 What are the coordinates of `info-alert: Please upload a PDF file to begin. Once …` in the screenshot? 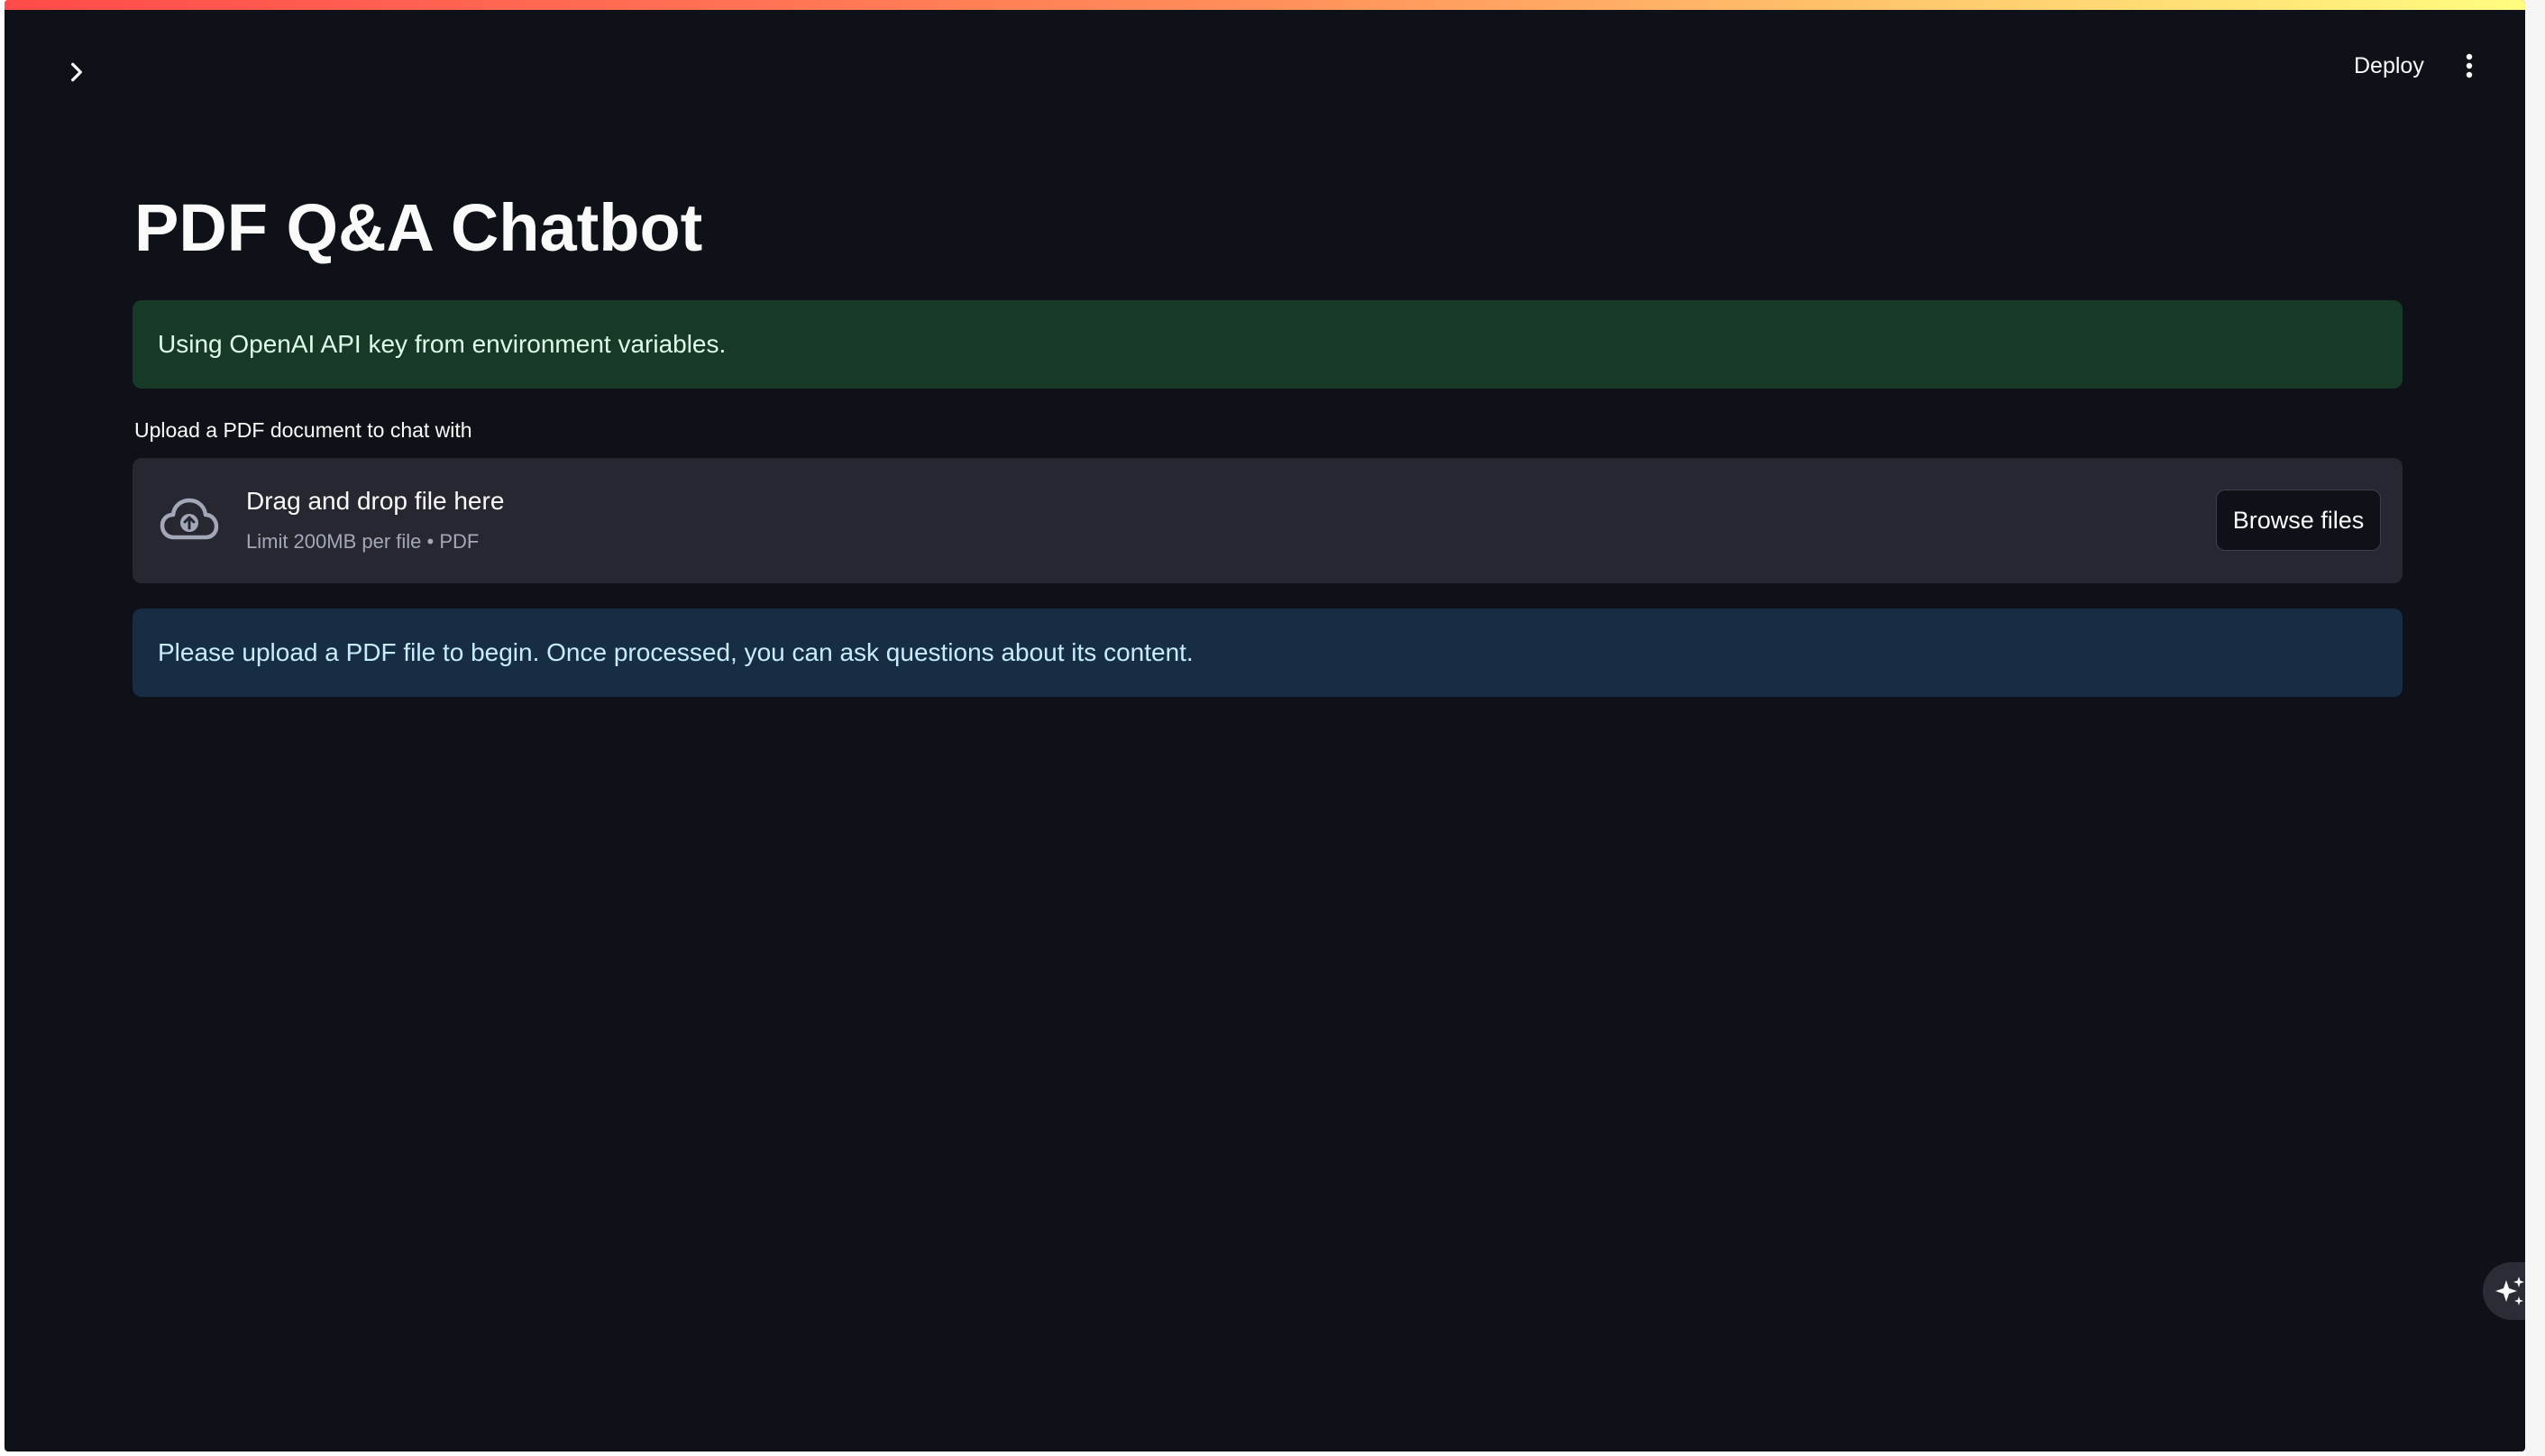 It's located at (1268, 653).